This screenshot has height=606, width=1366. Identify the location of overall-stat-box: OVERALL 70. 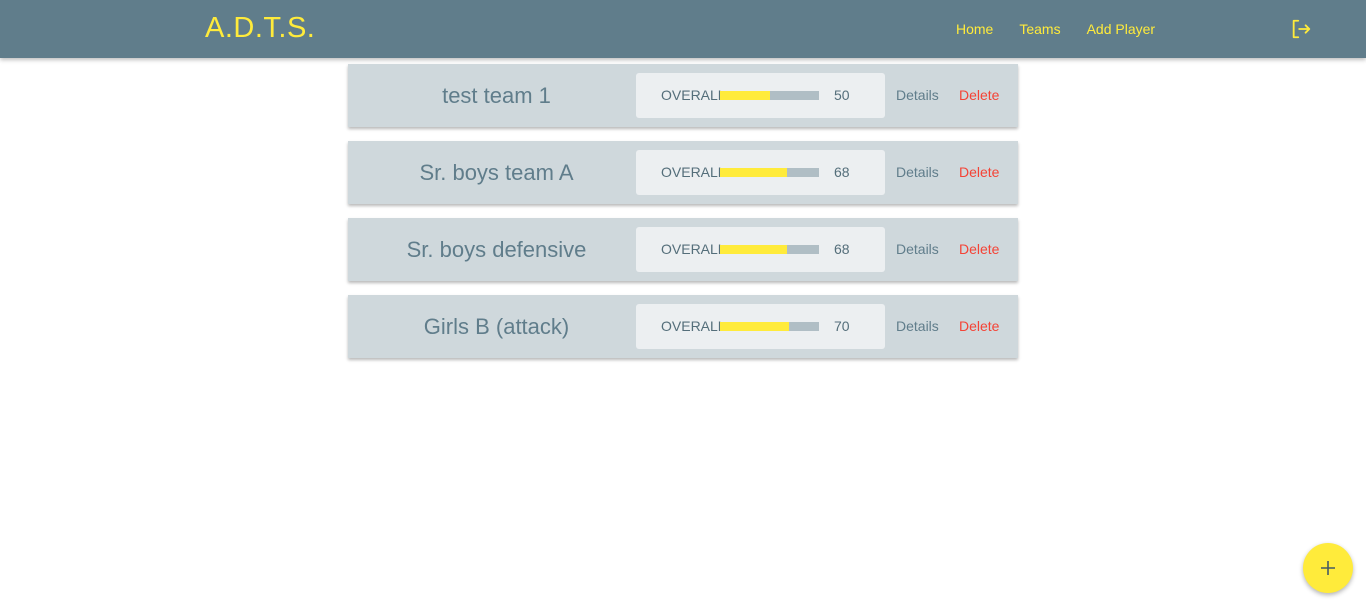
(760, 326).